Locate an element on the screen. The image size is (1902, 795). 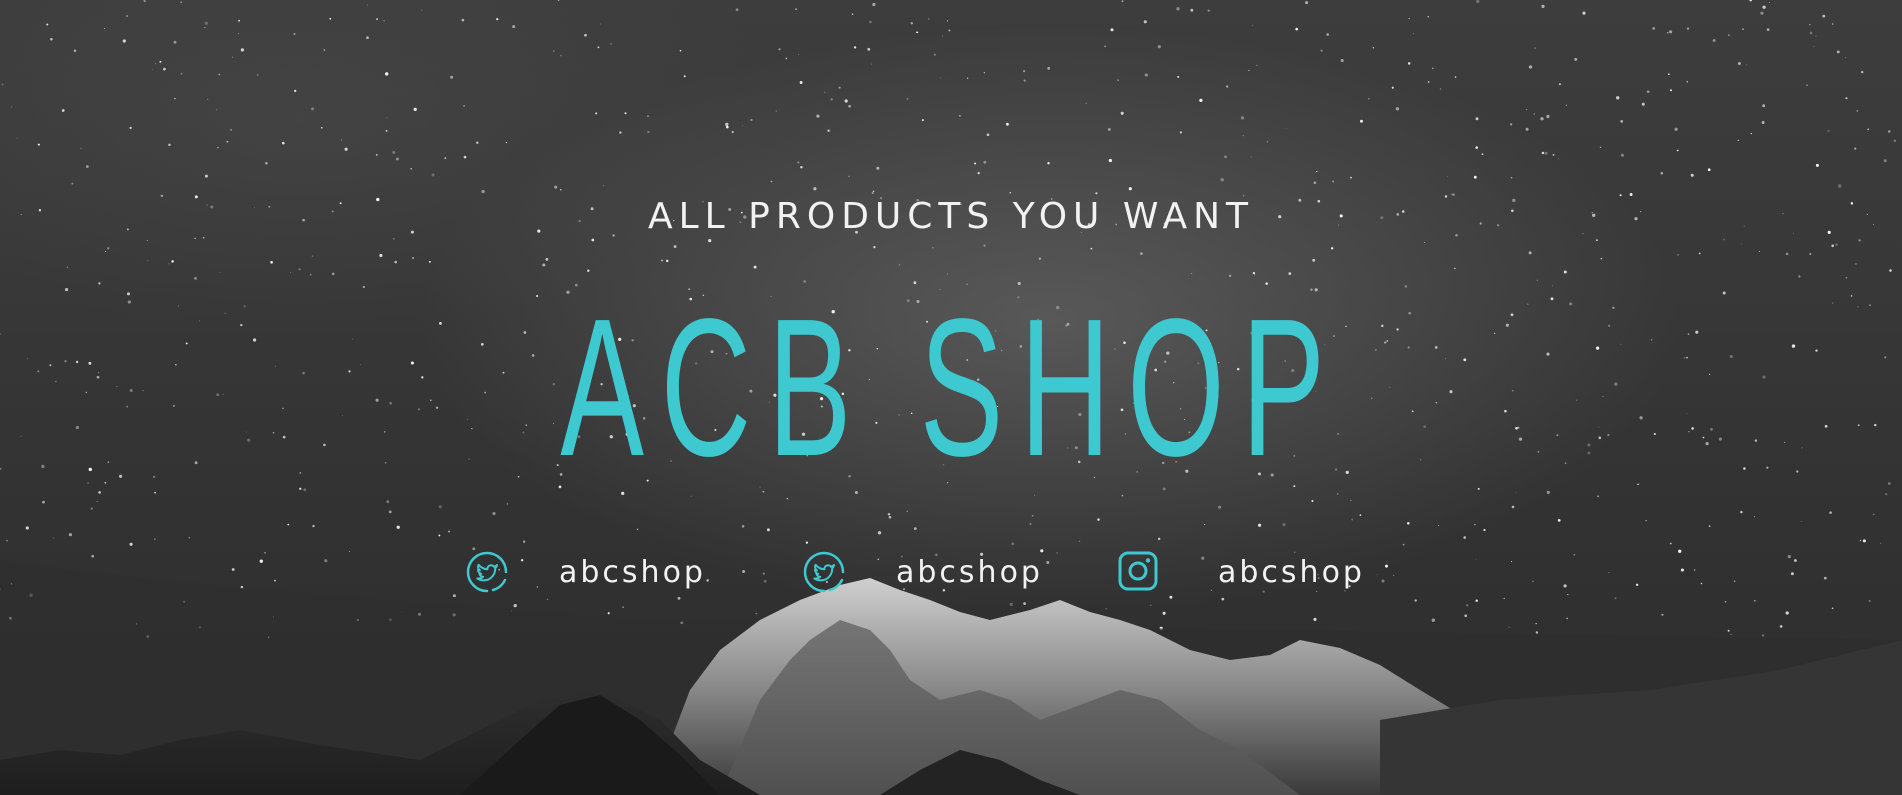
social-link-instagram: abcshop is located at coordinates (1240, 572).